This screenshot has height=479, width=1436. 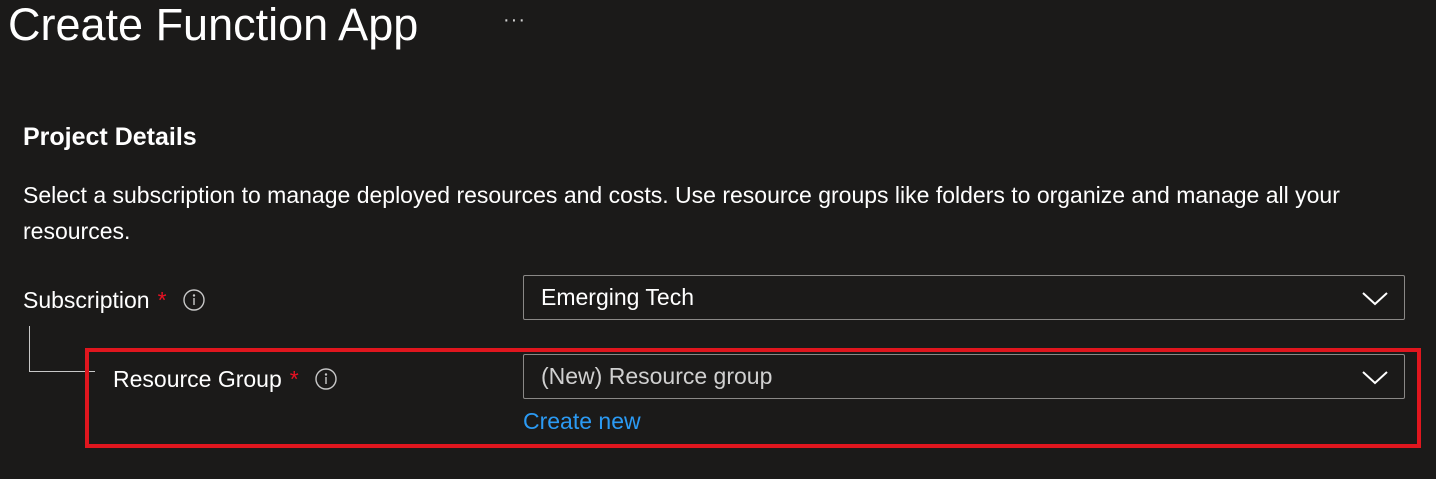 What do you see at coordinates (110, 137) in the screenshot?
I see `section-heading: Project Details` at bounding box center [110, 137].